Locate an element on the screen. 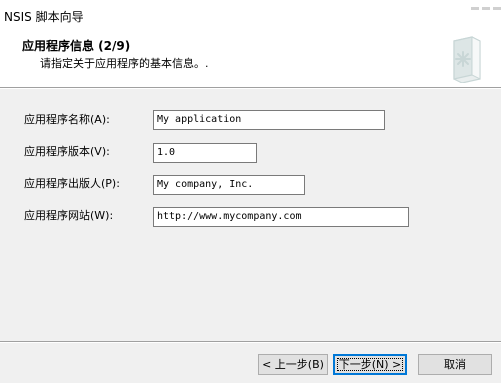 This screenshot has width=501, height=383. app-publisher-input: My company, Inc. is located at coordinates (229, 185).